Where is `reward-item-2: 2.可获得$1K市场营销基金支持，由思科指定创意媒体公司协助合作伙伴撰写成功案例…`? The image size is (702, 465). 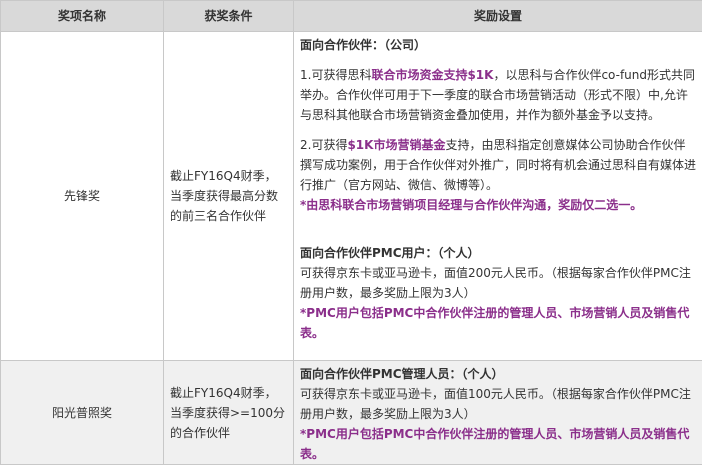
reward-item-2: 2.可获得$1K市场营销基金支持，由思科指定创意媒体公司协助合作伙伴撰写成功案例… is located at coordinates (498, 165).